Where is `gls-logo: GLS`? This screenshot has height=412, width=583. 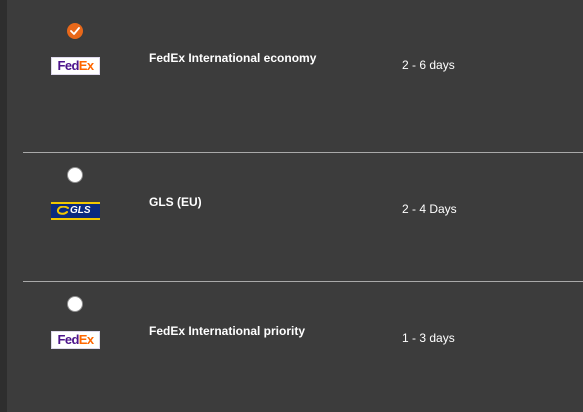
gls-logo: GLS is located at coordinates (75, 211).